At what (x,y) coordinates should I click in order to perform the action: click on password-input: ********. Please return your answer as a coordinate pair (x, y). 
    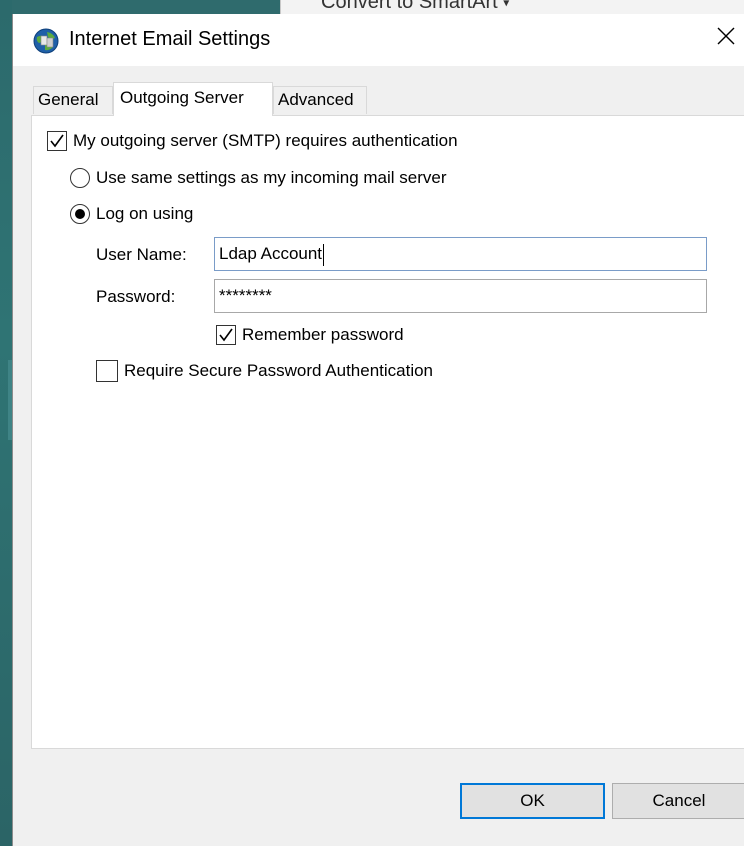
    Looking at the image, I should click on (460, 296).